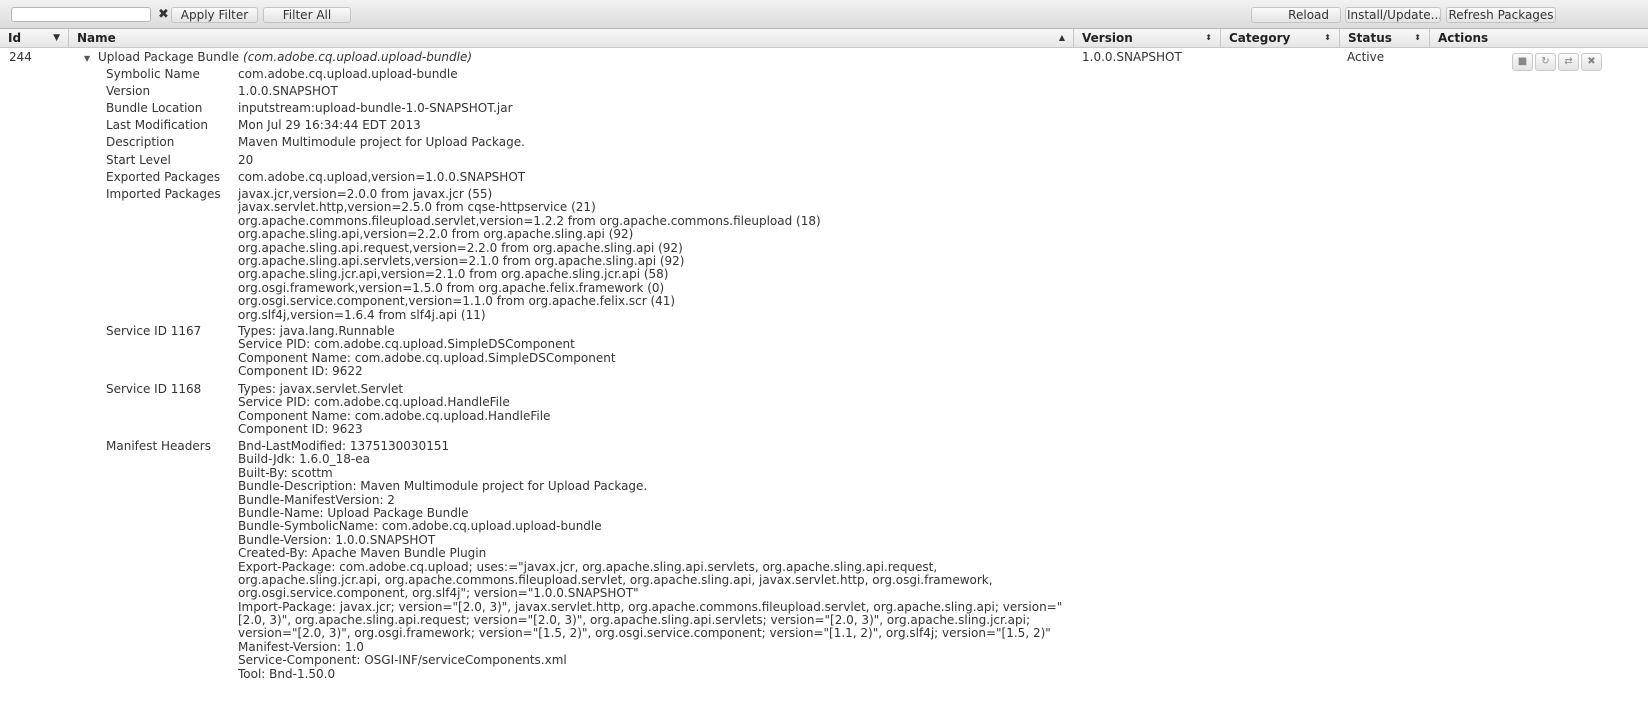 This screenshot has width=1648, height=713. I want to click on close-icon: ✖, so click(163, 15).